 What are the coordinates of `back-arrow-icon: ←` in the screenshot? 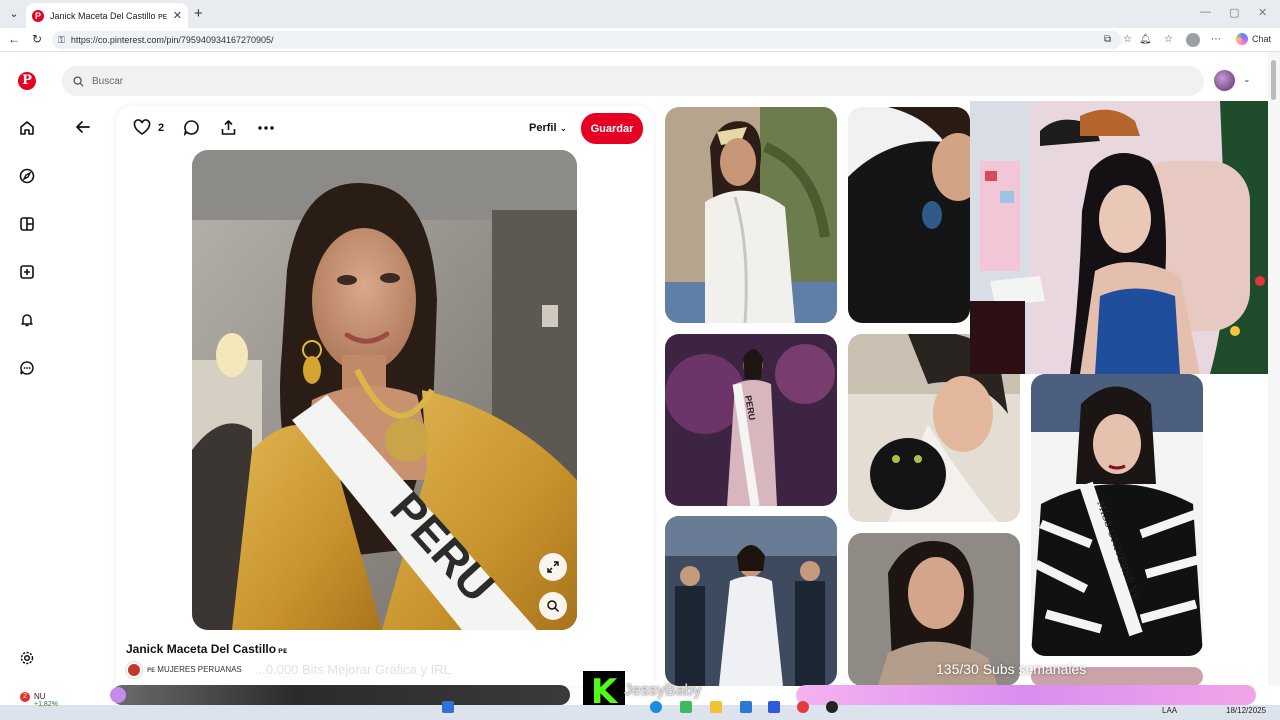 It's located at (14, 39).